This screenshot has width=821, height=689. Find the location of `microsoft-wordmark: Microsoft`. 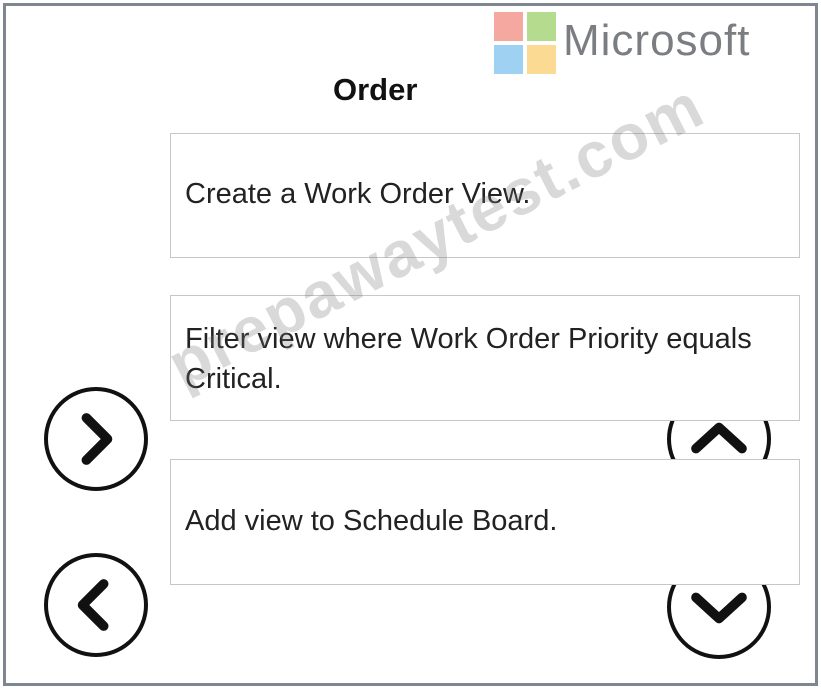

microsoft-wordmark: Microsoft is located at coordinates (657, 40).